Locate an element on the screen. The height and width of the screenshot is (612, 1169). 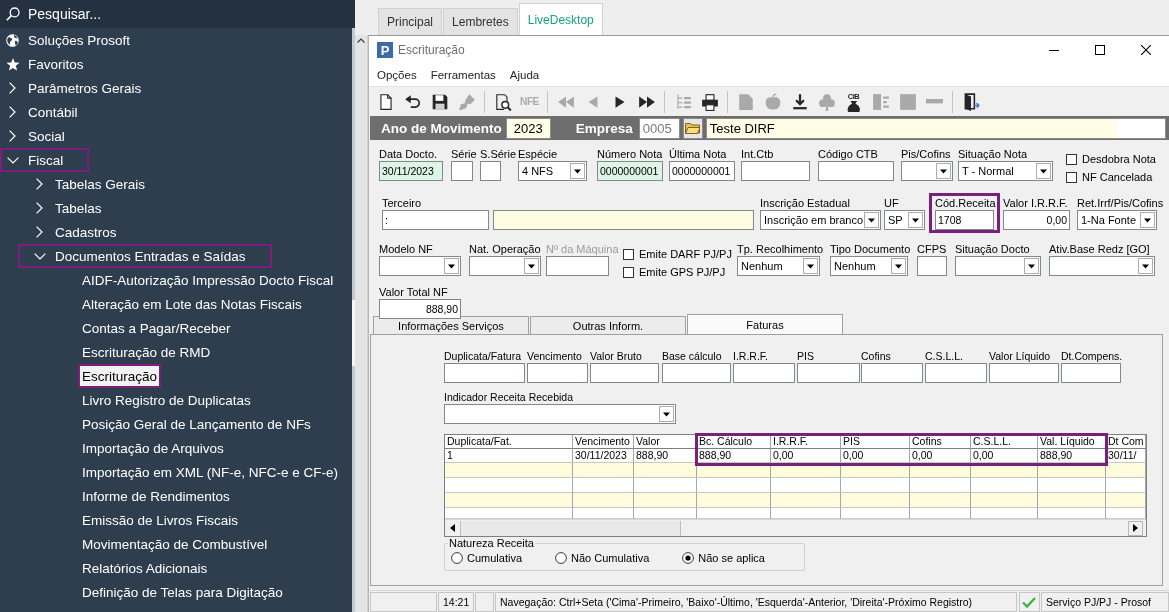
tree-item: Escrituração de RMD is located at coordinates (146, 352).